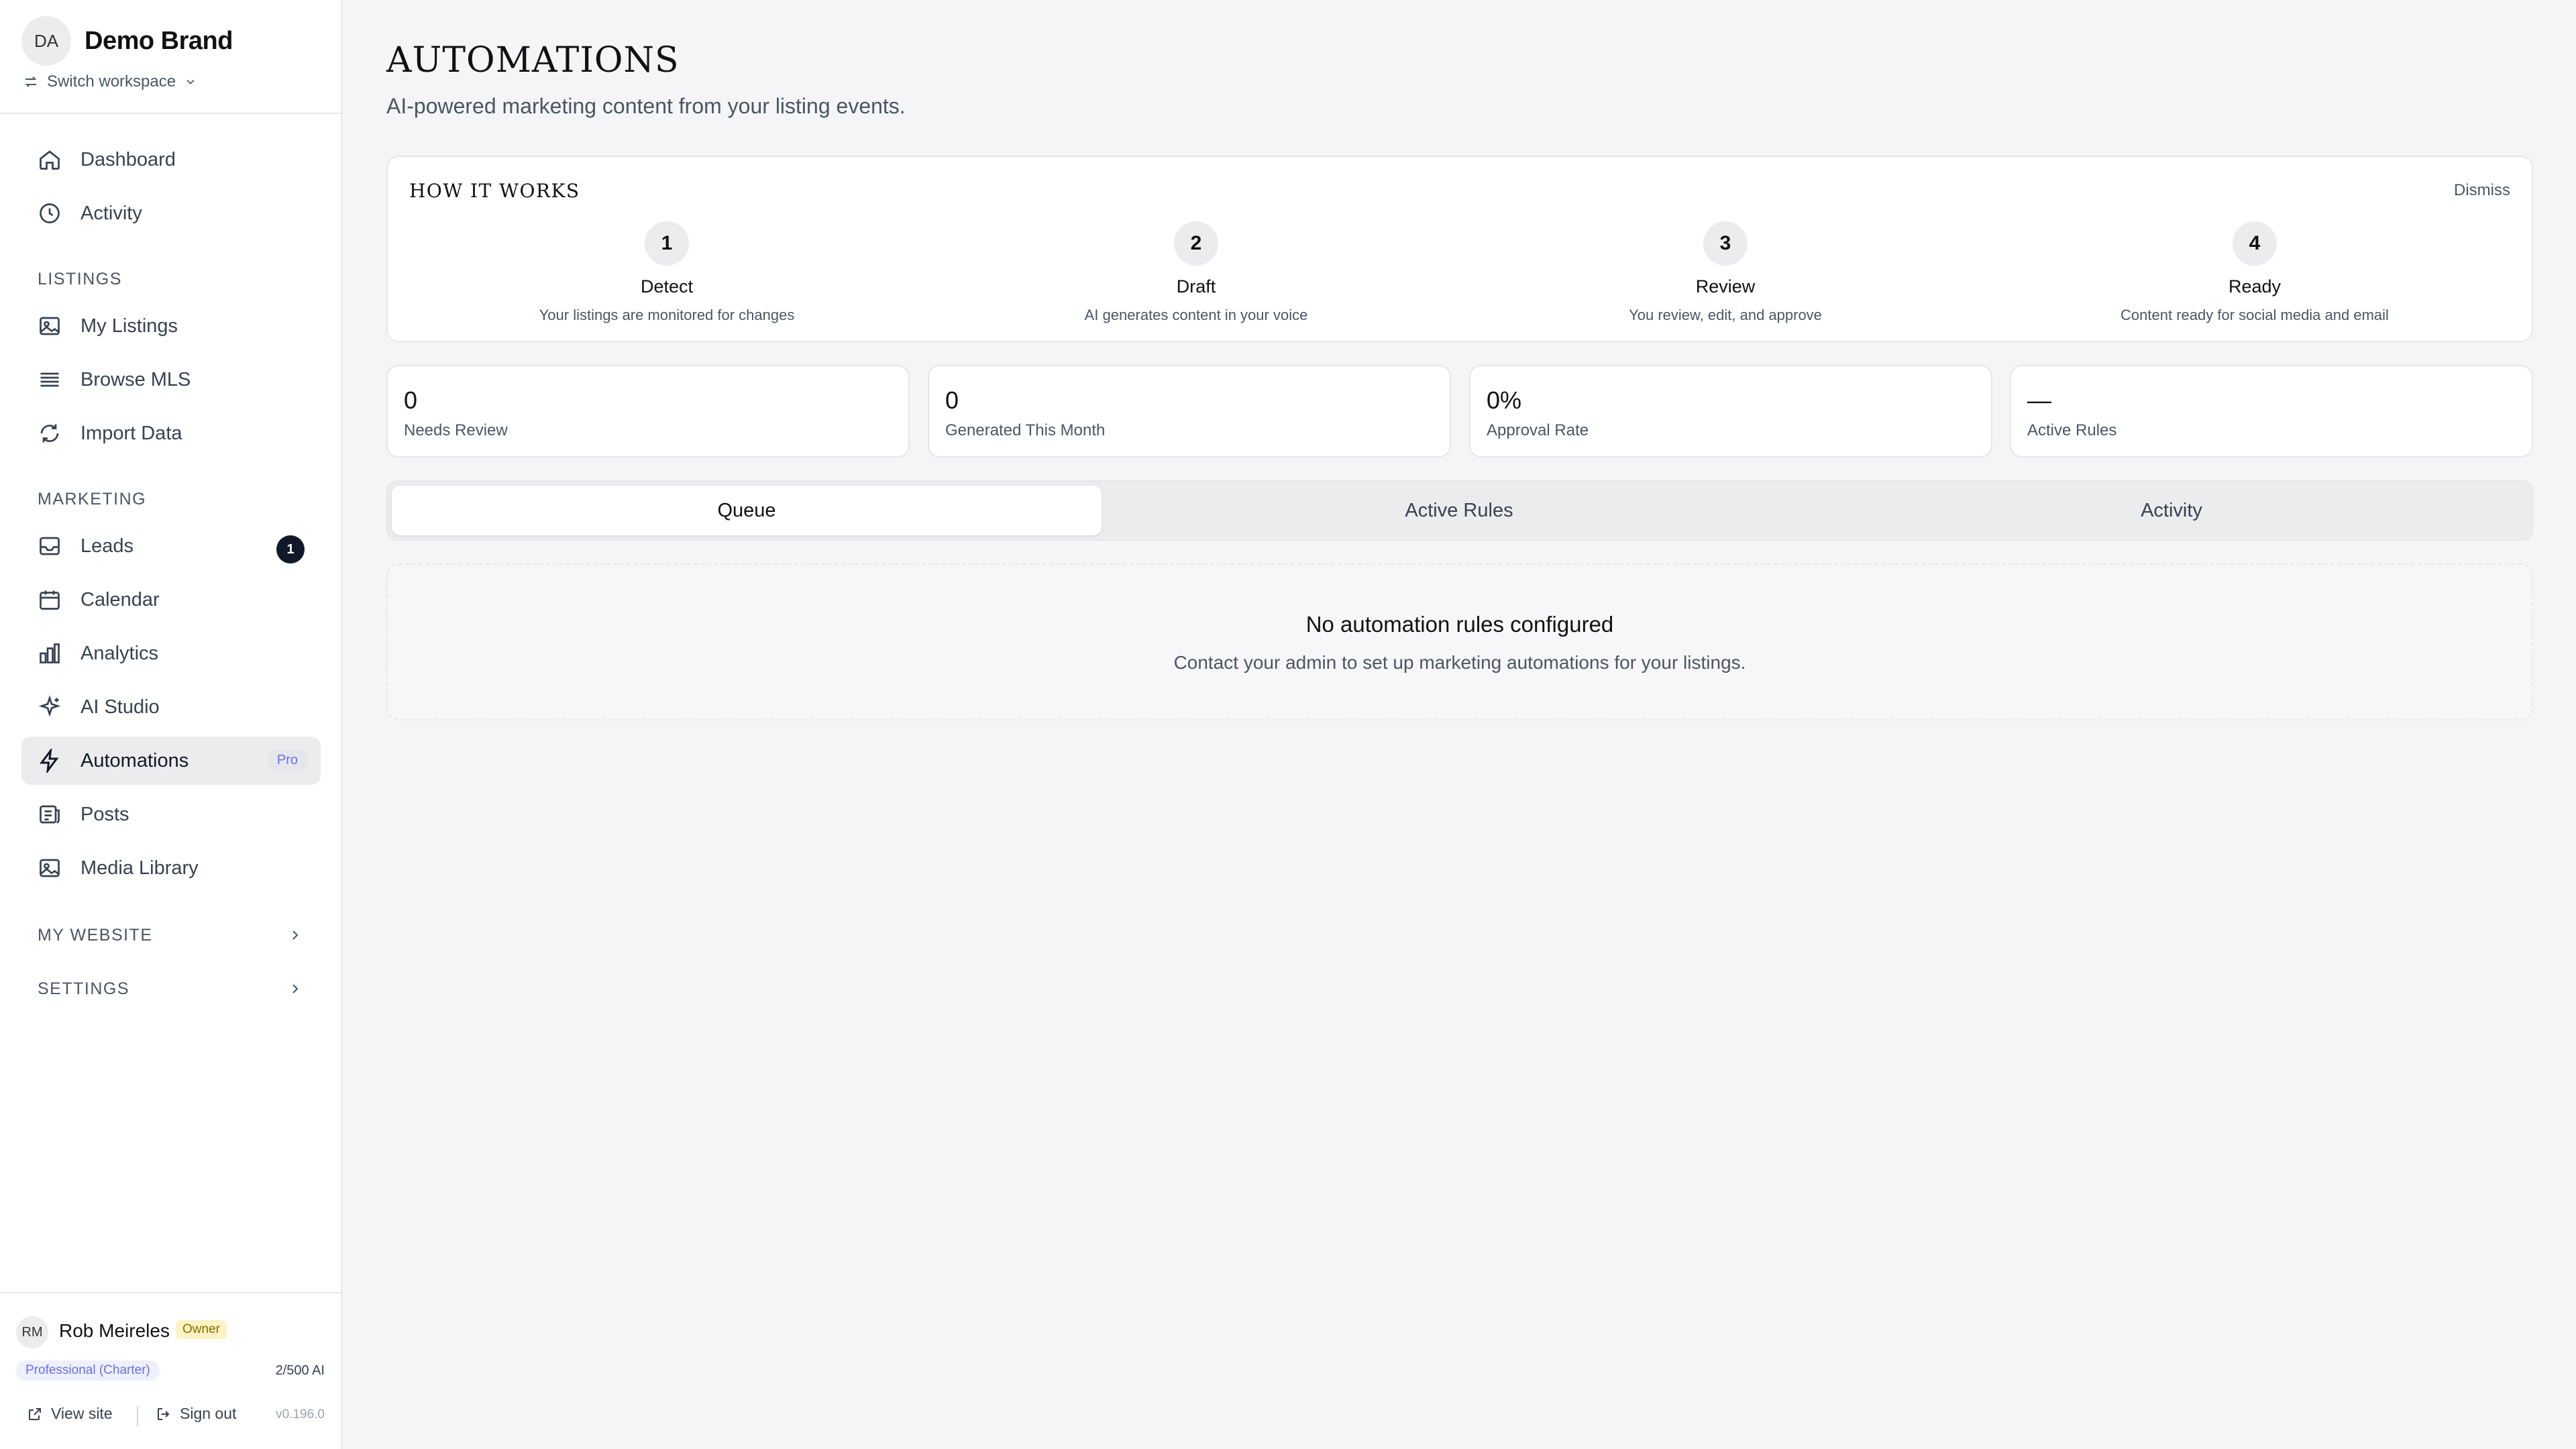  I want to click on sidebar-item-import-data: Import Data, so click(171, 433).